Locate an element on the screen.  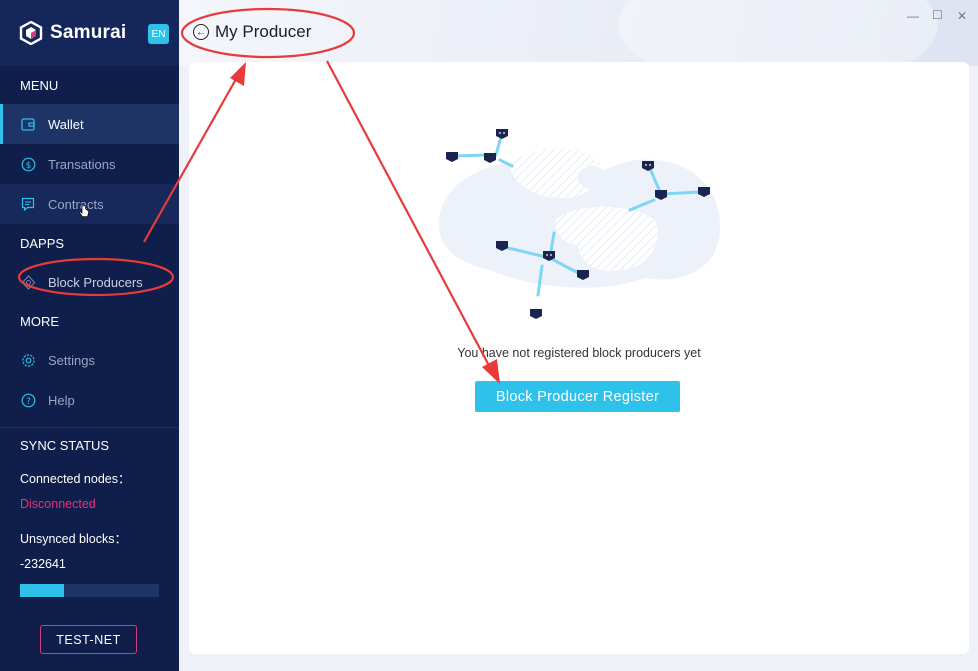
sidebar-item-settings: Settings is located at coordinates (89, 360).